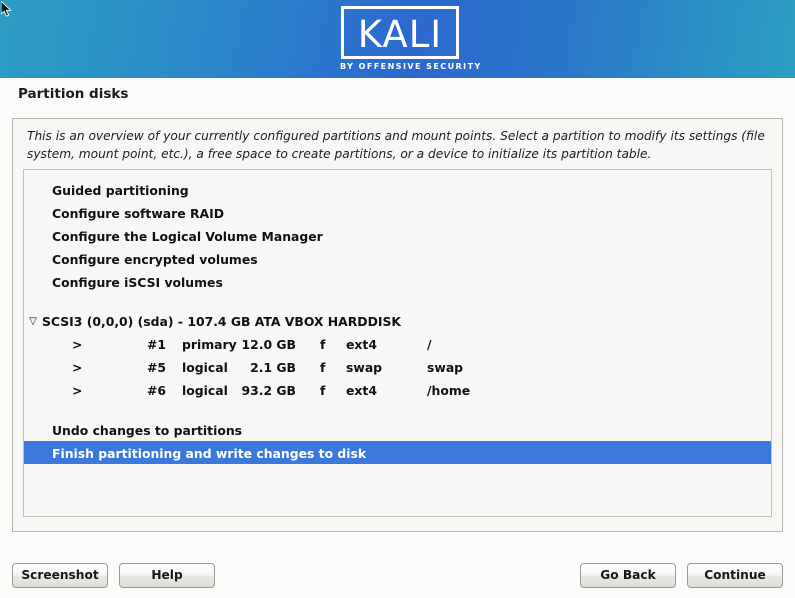 Image resolution: width=795 pixels, height=598 pixels. I want to click on partition-number: #1, so click(157, 344).